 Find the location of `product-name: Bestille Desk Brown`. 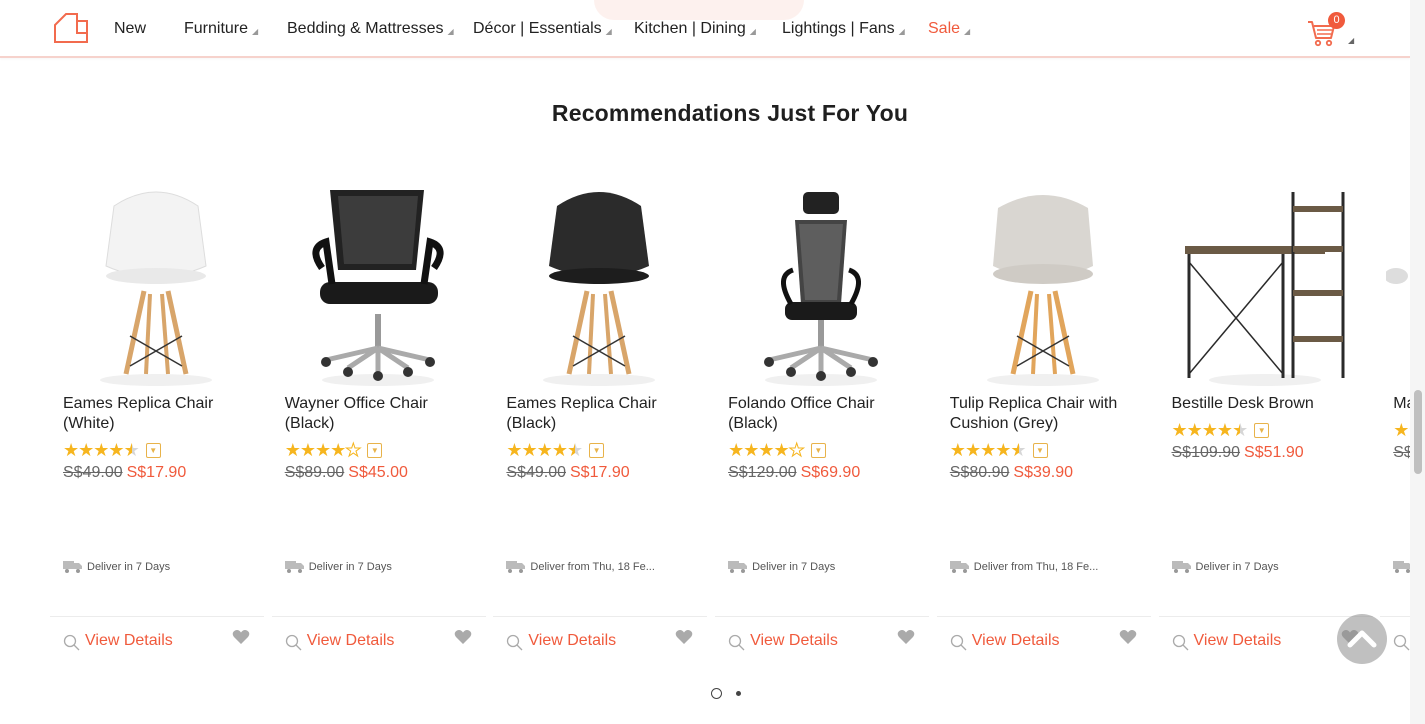

product-name: Bestille Desk Brown is located at coordinates (1267, 404).